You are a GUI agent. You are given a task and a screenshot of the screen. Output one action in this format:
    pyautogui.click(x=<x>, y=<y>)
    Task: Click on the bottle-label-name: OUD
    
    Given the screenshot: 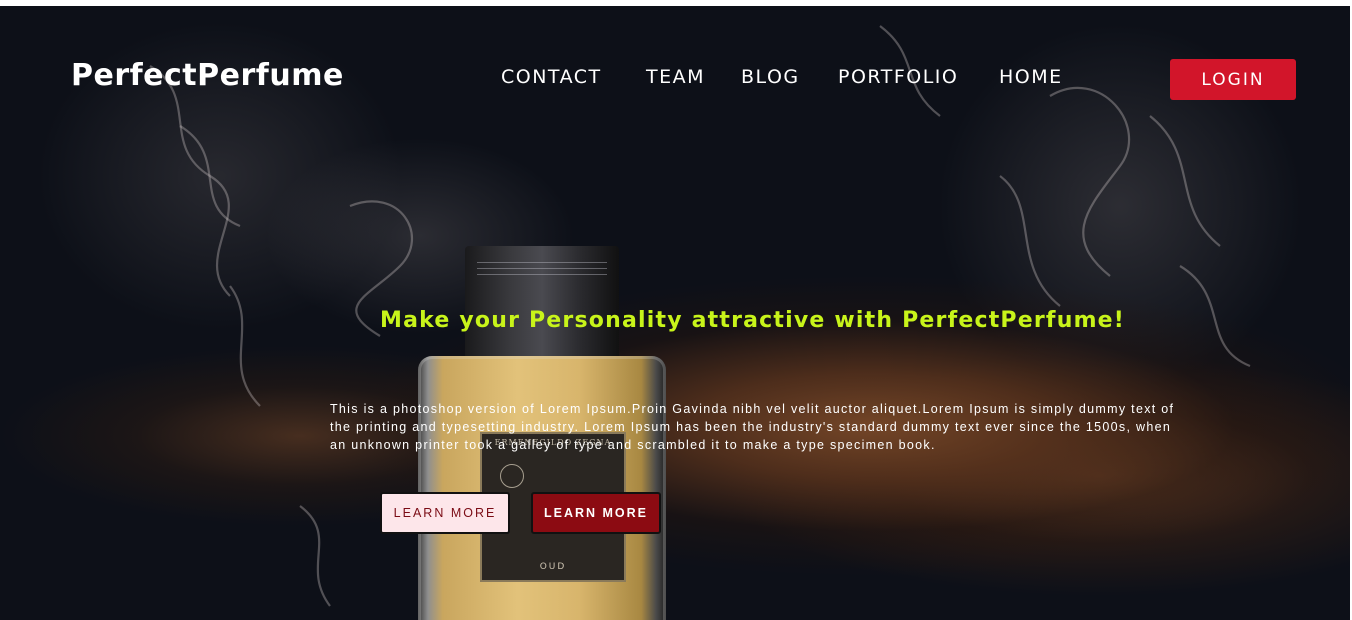 What is the action you would take?
    pyautogui.click(x=553, y=567)
    